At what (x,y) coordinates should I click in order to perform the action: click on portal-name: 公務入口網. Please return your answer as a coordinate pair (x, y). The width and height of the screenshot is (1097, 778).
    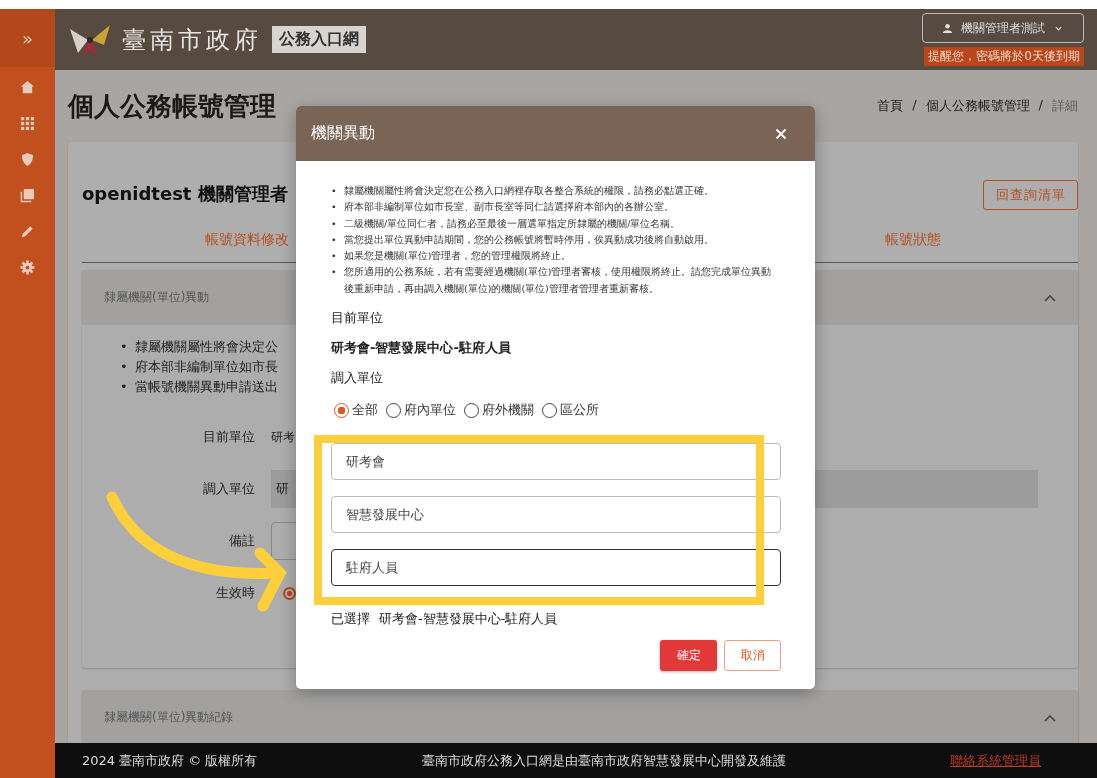
    Looking at the image, I should click on (319, 39).